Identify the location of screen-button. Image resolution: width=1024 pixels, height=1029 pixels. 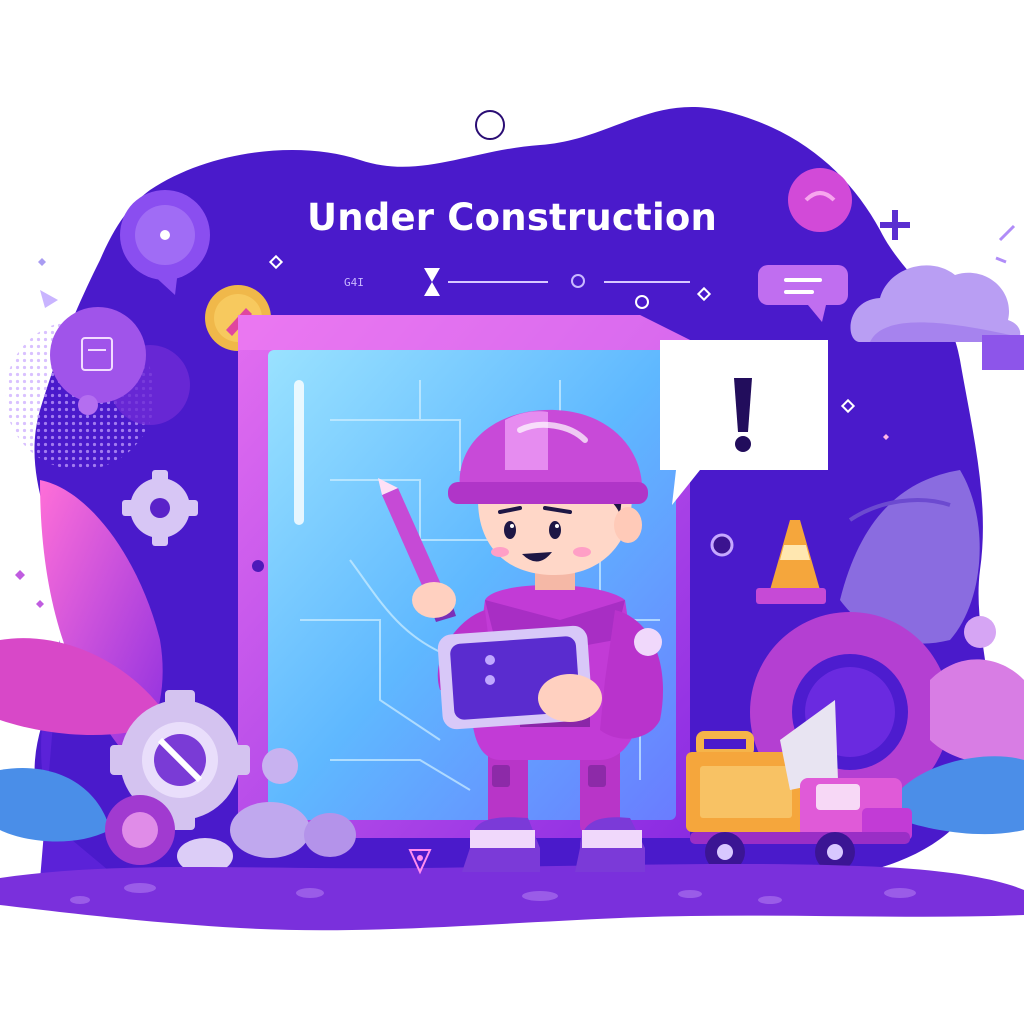
(258, 566).